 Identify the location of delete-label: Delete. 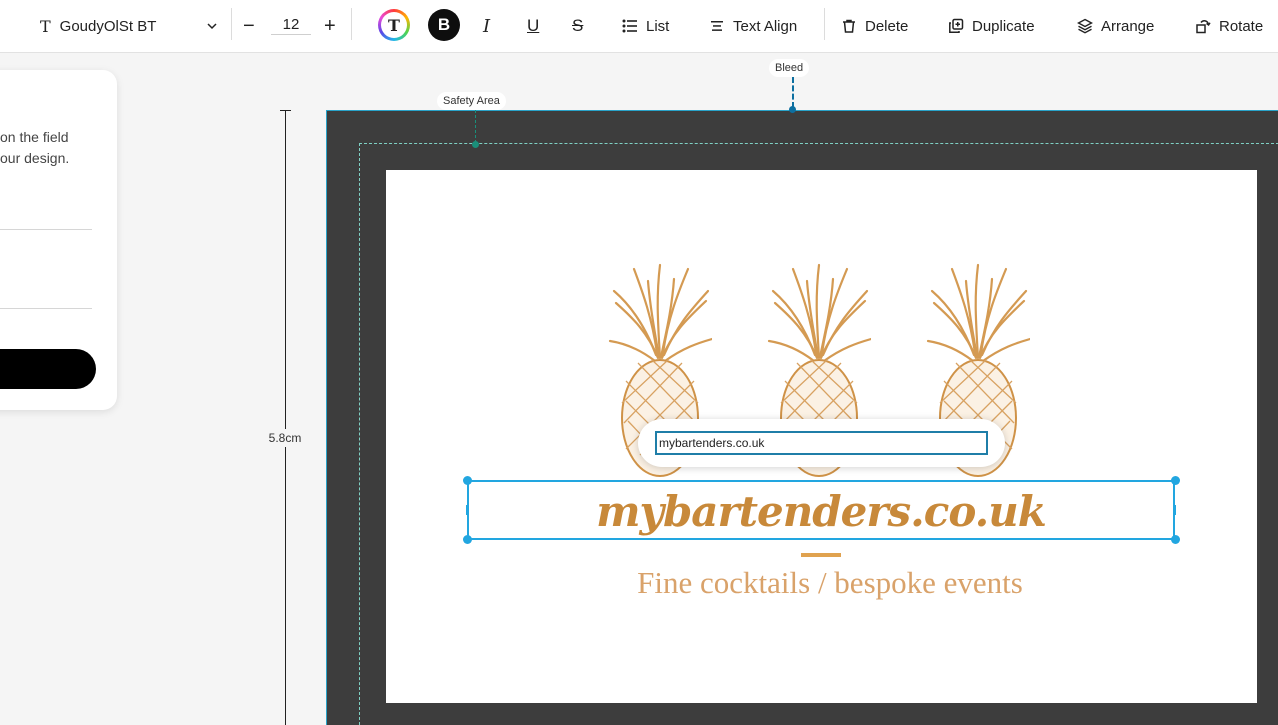
(887, 26).